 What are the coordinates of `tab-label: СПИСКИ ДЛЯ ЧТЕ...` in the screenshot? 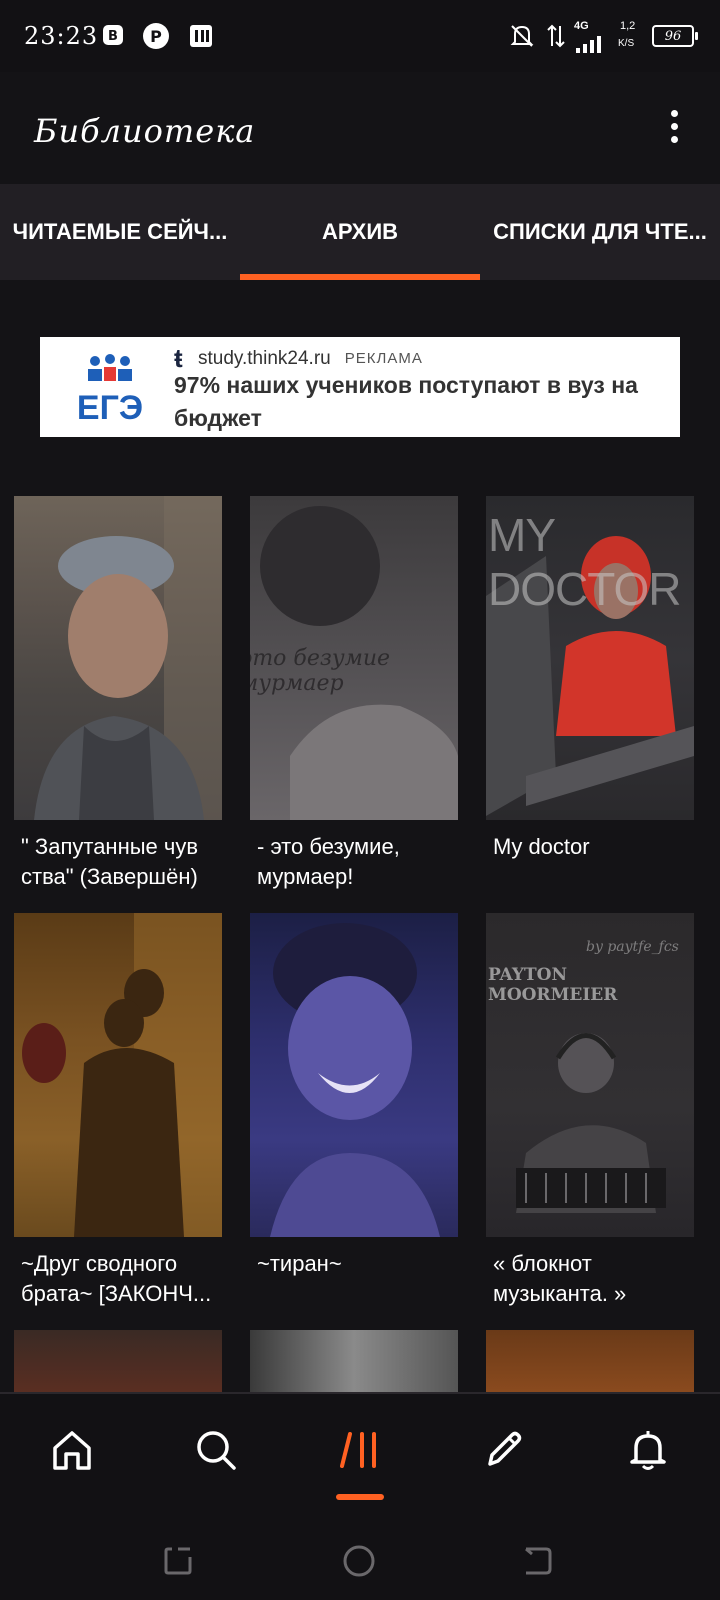 It's located at (600, 231).